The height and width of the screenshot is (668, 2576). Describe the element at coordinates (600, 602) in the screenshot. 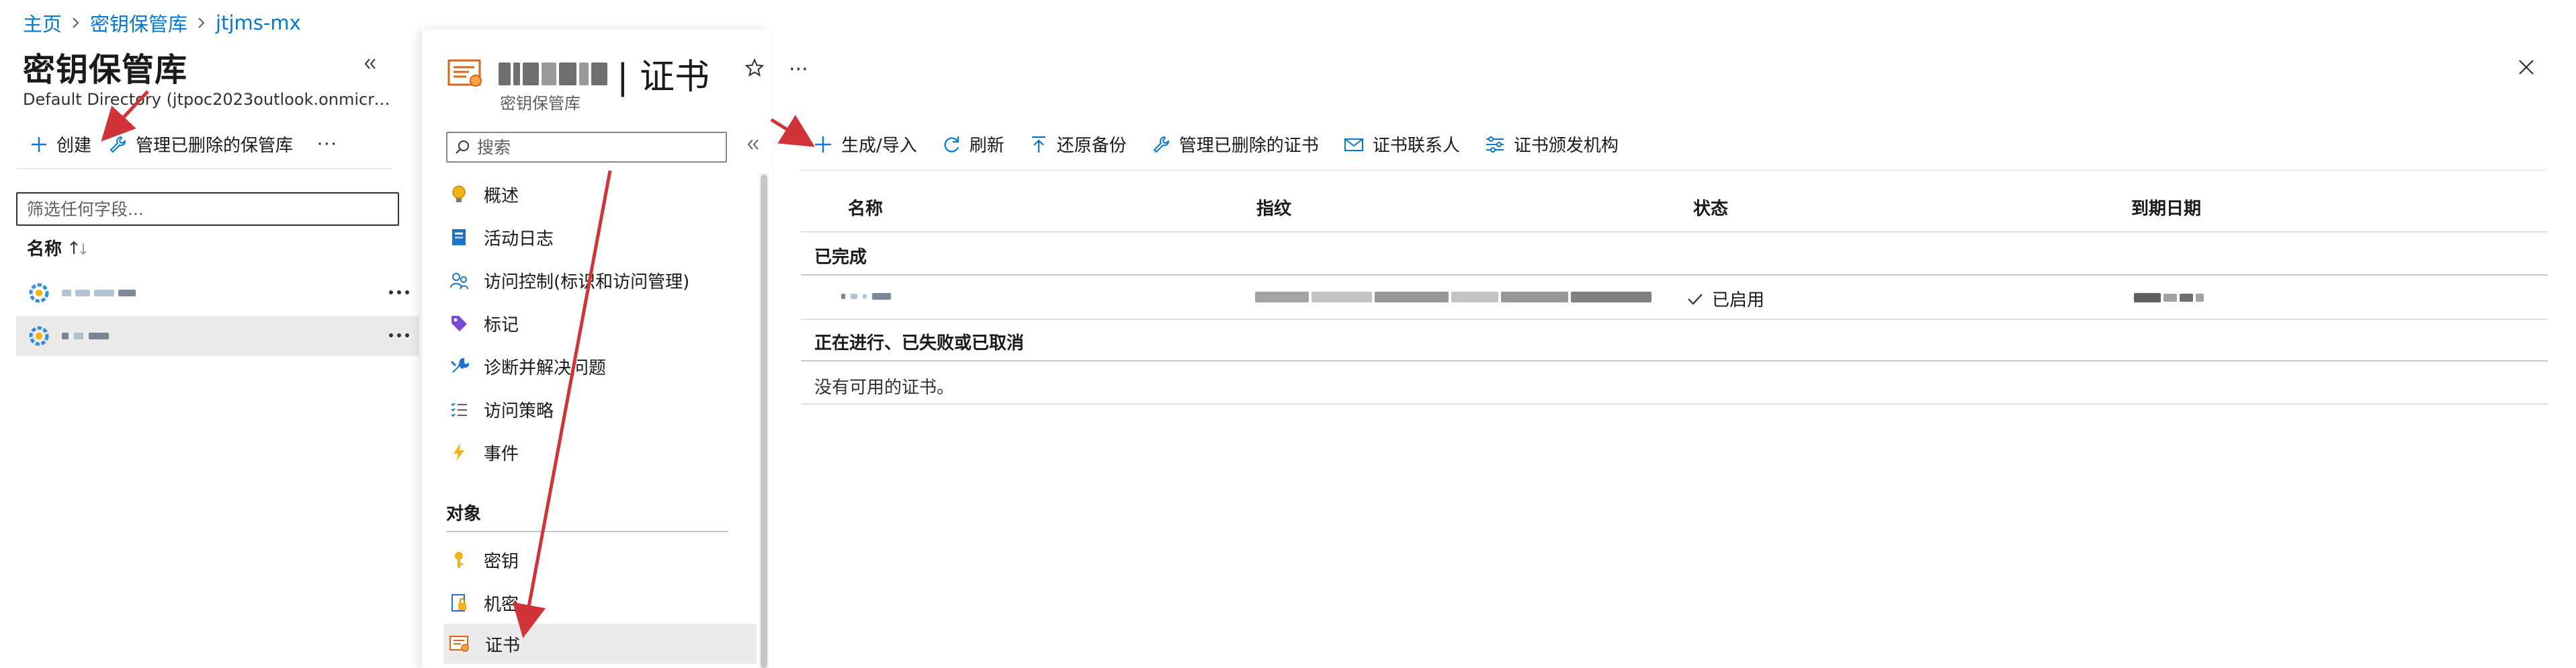

I see `nav-item-secrets: 机密` at that location.